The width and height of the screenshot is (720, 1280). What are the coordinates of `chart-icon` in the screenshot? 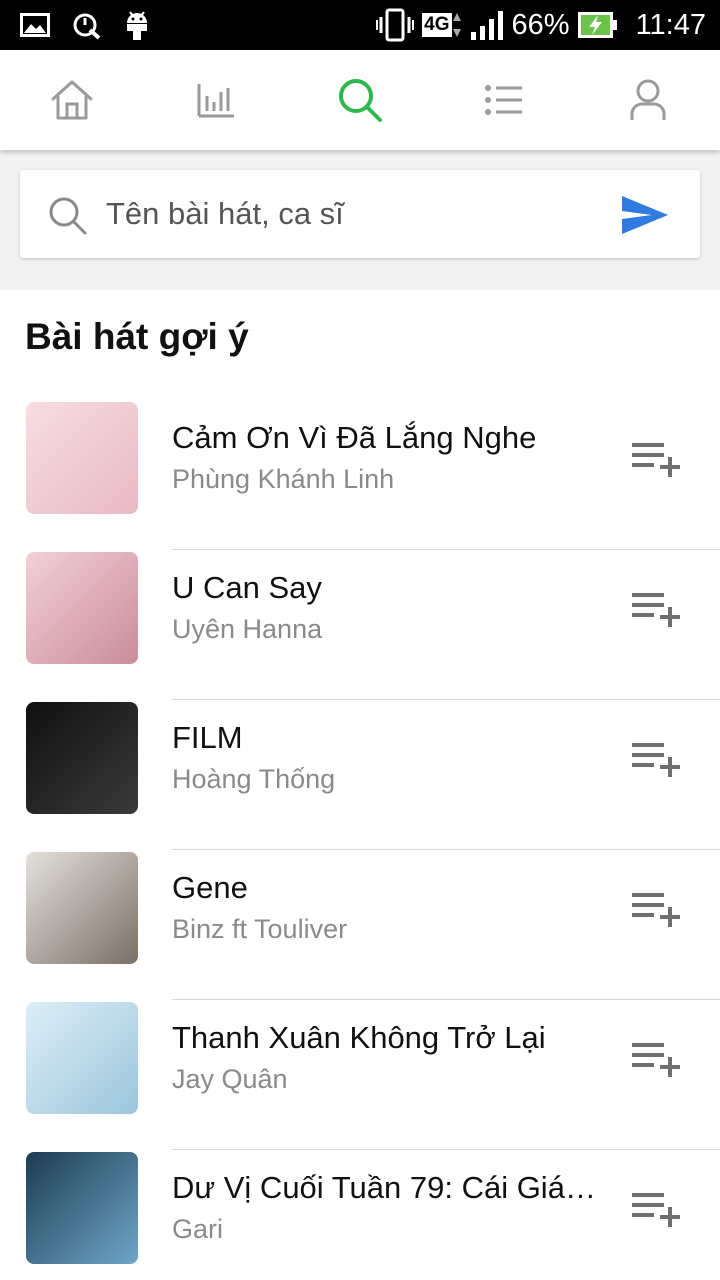 It's located at (215, 101).